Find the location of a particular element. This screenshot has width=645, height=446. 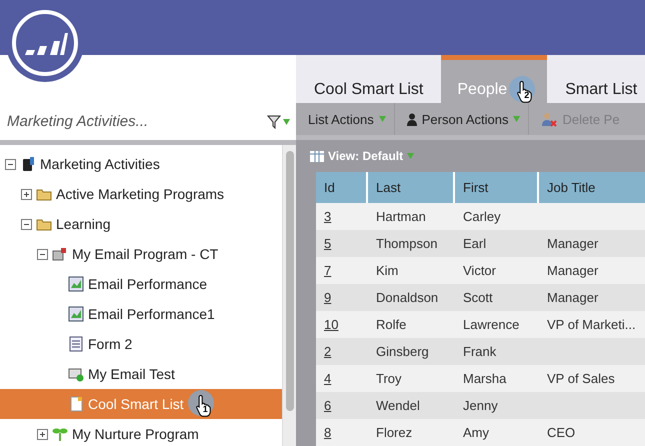

id-link: 4 is located at coordinates (328, 378).